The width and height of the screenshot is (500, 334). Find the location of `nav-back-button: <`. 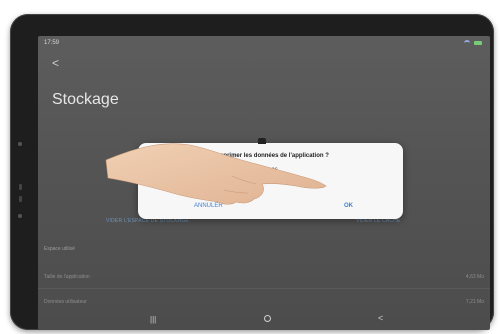

nav-back-button: < is located at coordinates (380, 318).